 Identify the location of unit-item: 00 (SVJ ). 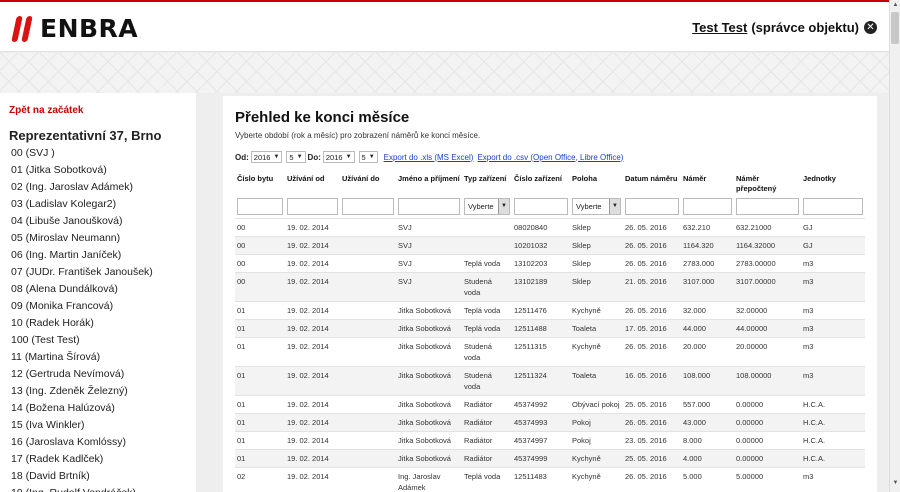
(82, 153).